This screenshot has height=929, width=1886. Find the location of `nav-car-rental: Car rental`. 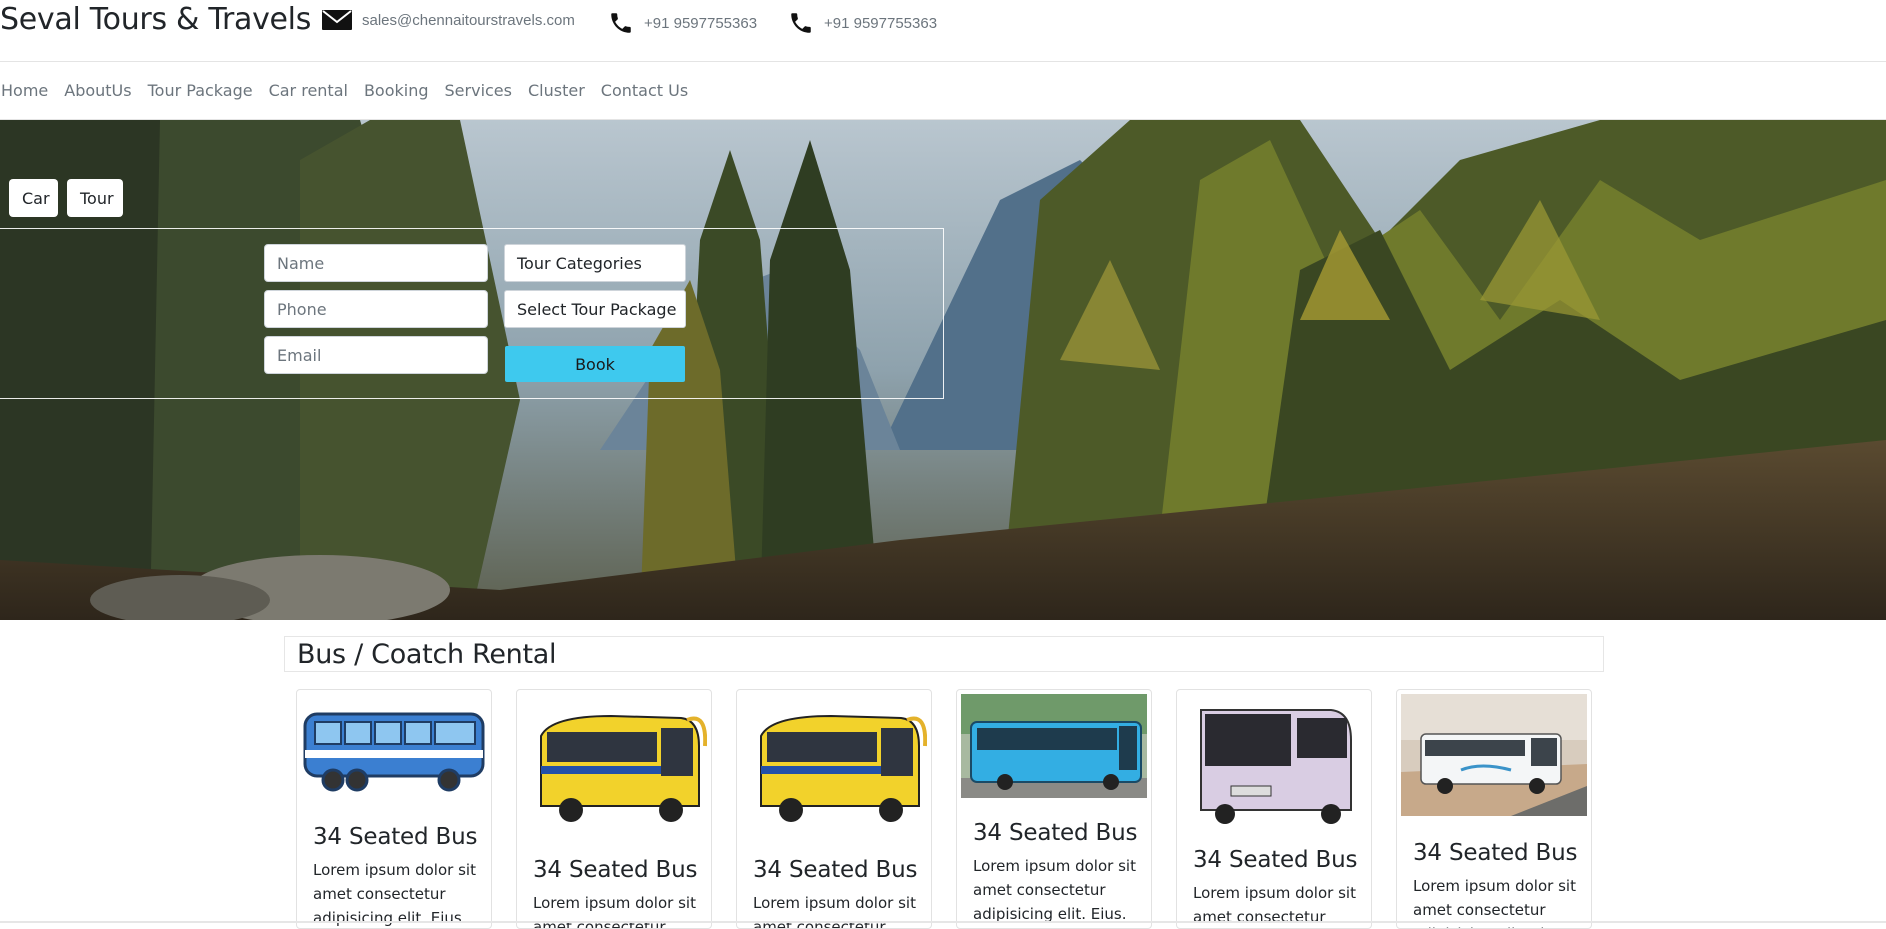

nav-car-rental: Car rental is located at coordinates (308, 90).